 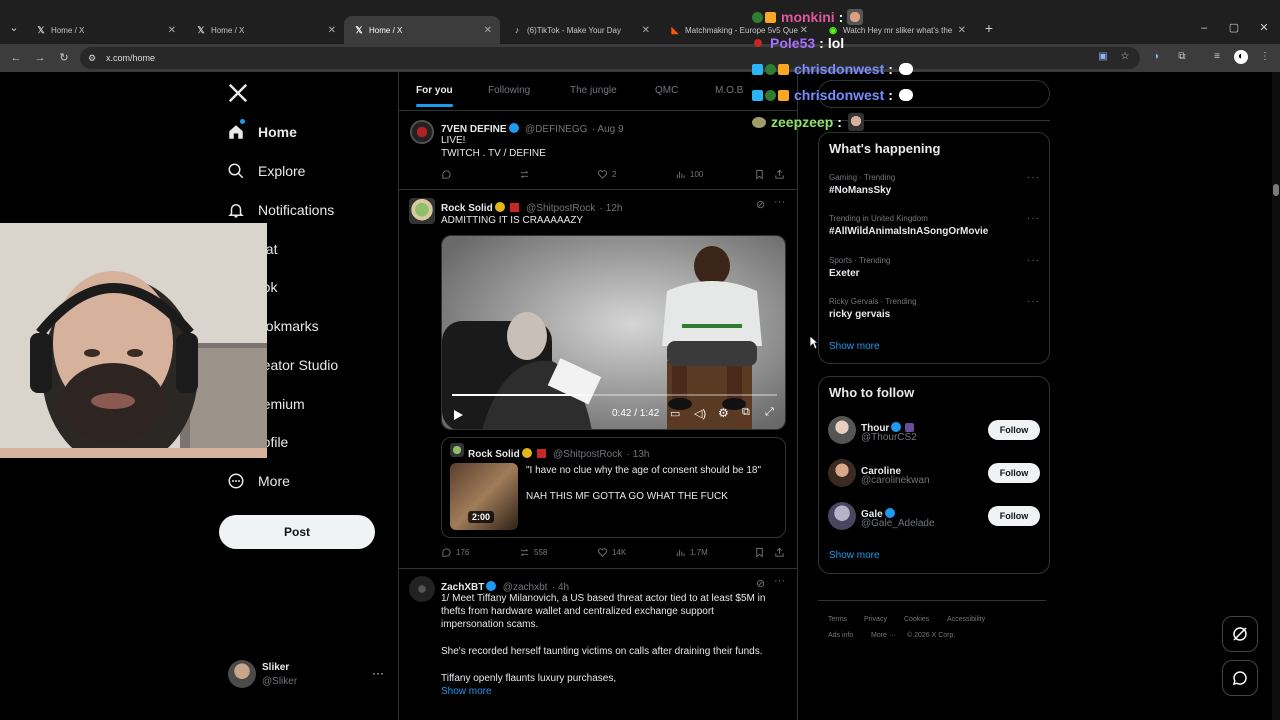 I want to click on post-author-handle: @DEFINEGG, so click(x=556, y=129).